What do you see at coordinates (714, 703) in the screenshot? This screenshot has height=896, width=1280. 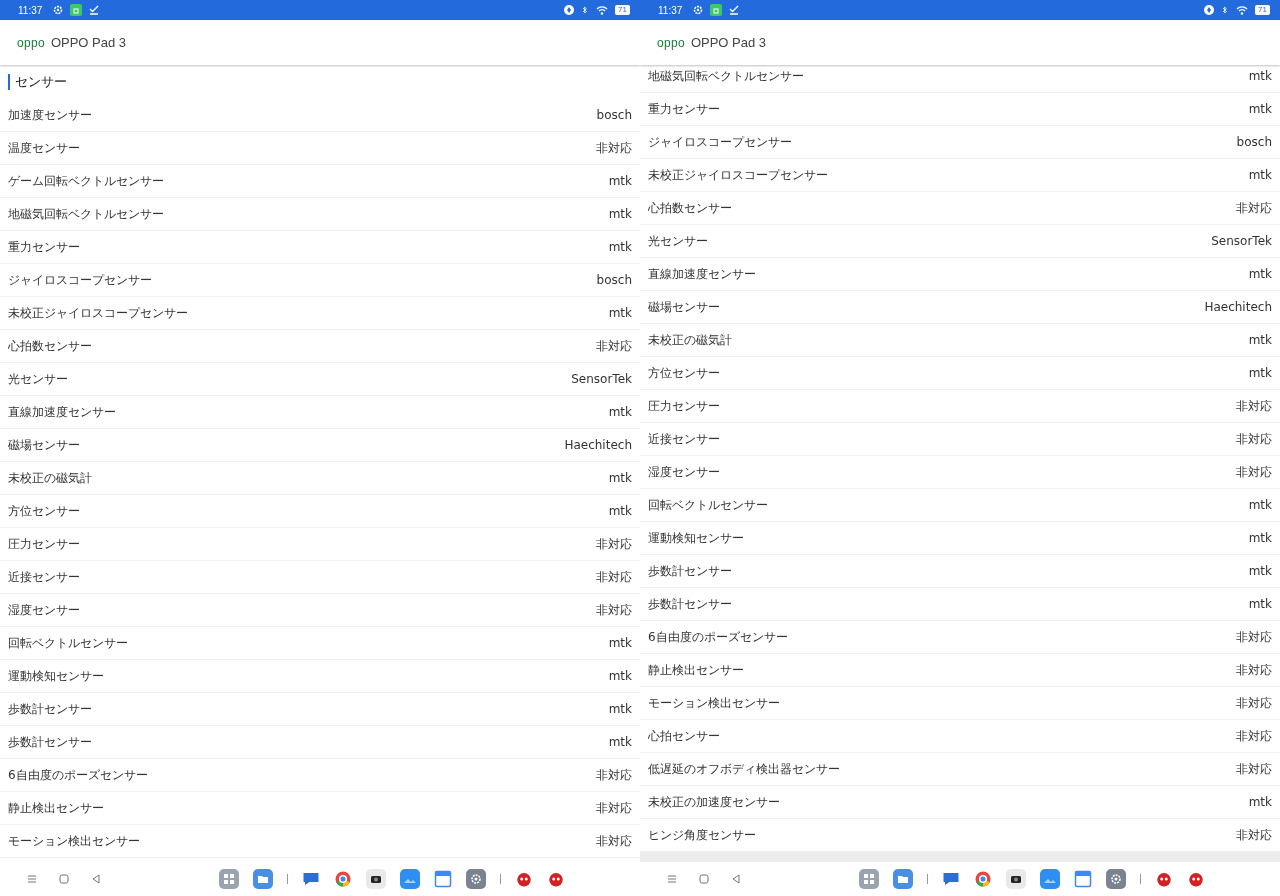 I see `sensor-name: モーション検出センサー` at bounding box center [714, 703].